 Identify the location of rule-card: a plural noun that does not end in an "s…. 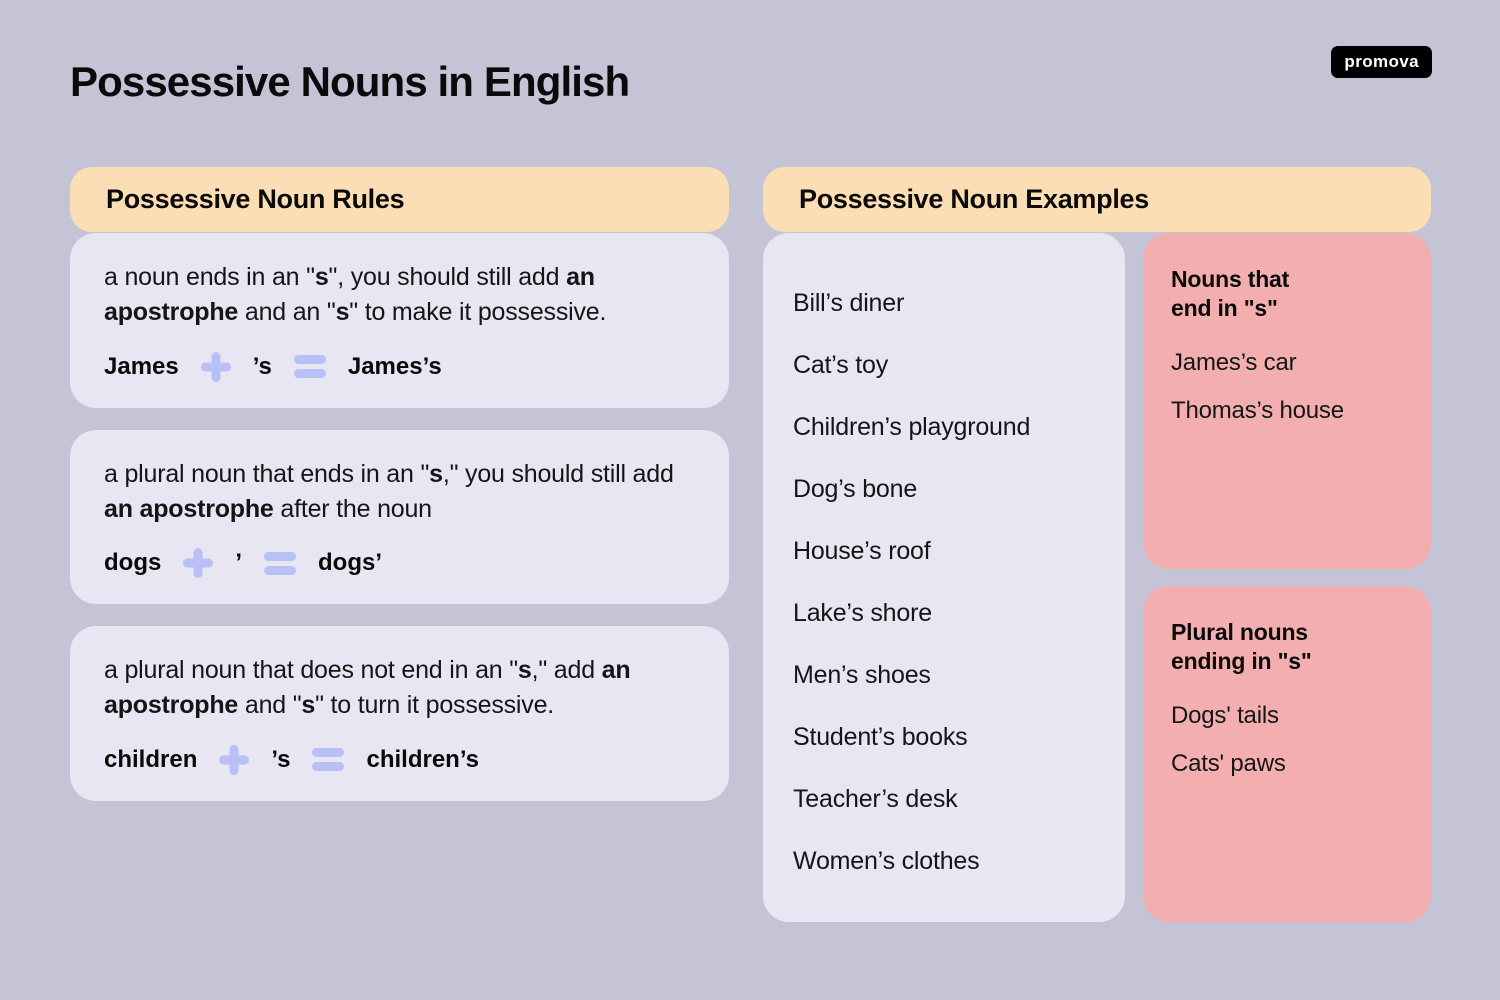
(399, 713).